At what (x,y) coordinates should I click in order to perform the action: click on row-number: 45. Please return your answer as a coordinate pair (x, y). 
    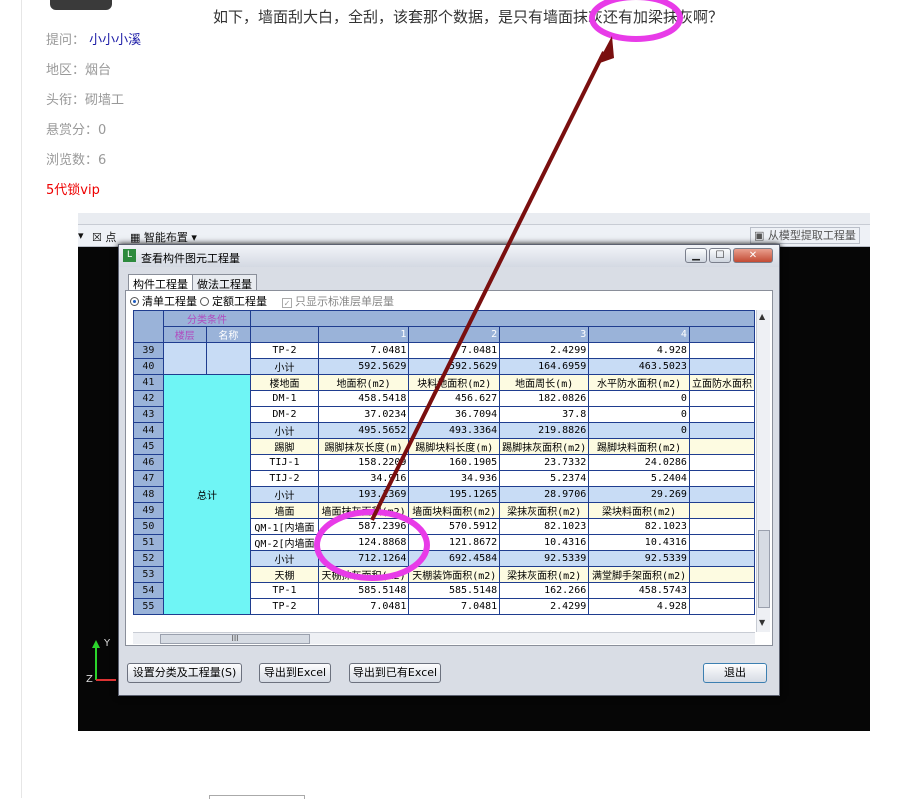
    Looking at the image, I should click on (148, 446).